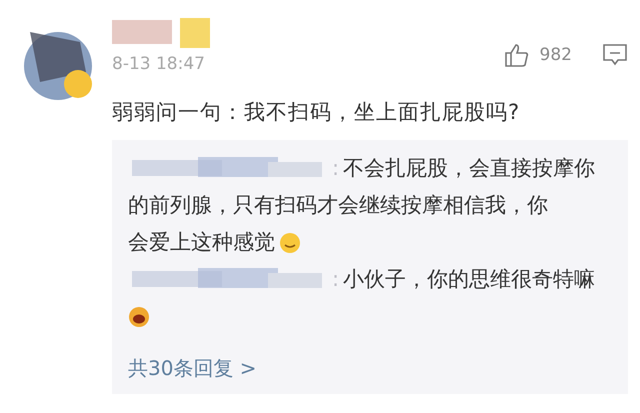  What do you see at coordinates (139, 317) in the screenshot?
I see `laughing-emoji-icon` at bounding box center [139, 317].